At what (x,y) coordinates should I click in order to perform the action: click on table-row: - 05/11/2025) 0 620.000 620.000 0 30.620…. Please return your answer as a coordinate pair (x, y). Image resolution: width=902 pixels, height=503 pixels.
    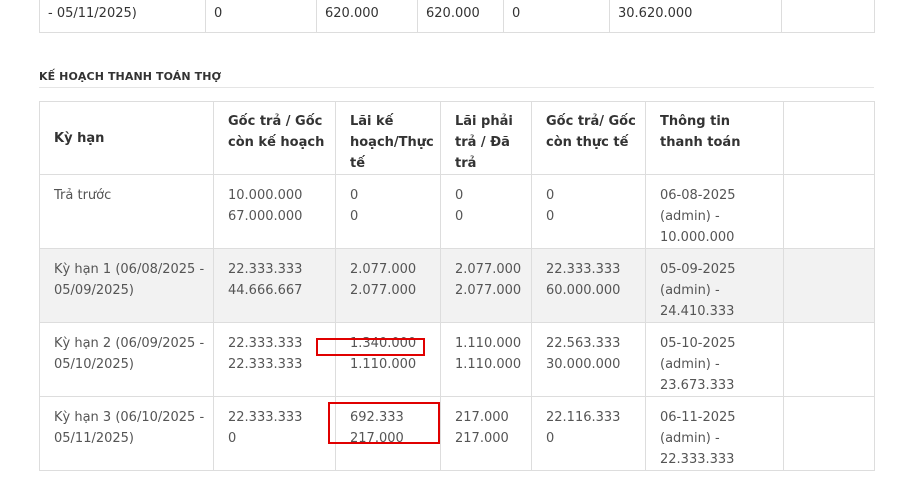
    Looking at the image, I should click on (457, 16).